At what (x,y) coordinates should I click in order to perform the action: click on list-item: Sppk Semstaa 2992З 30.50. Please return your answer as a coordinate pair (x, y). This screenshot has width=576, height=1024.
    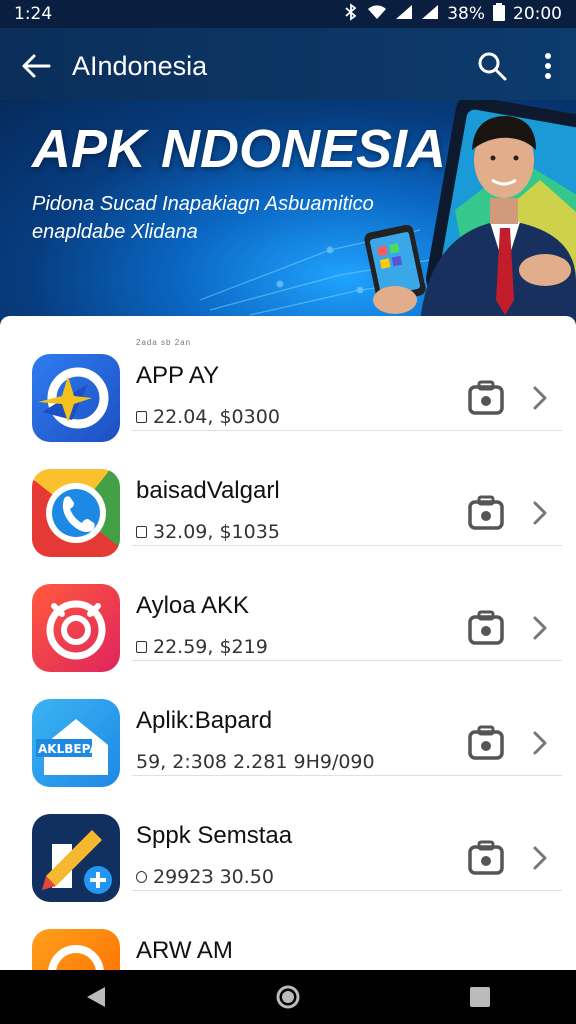
    Looking at the image, I should click on (288, 839).